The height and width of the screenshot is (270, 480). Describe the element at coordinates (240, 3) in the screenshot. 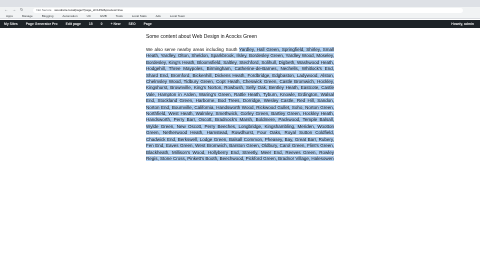

I see `browser-tab-strip` at that location.